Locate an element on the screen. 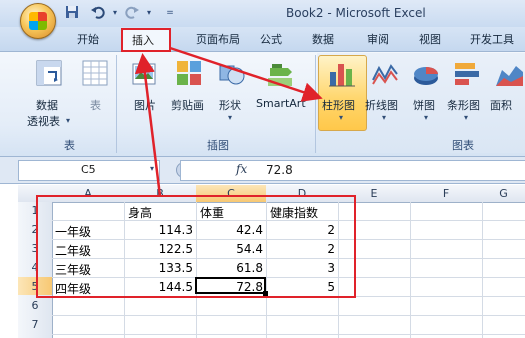  office-button is located at coordinates (38, 21).